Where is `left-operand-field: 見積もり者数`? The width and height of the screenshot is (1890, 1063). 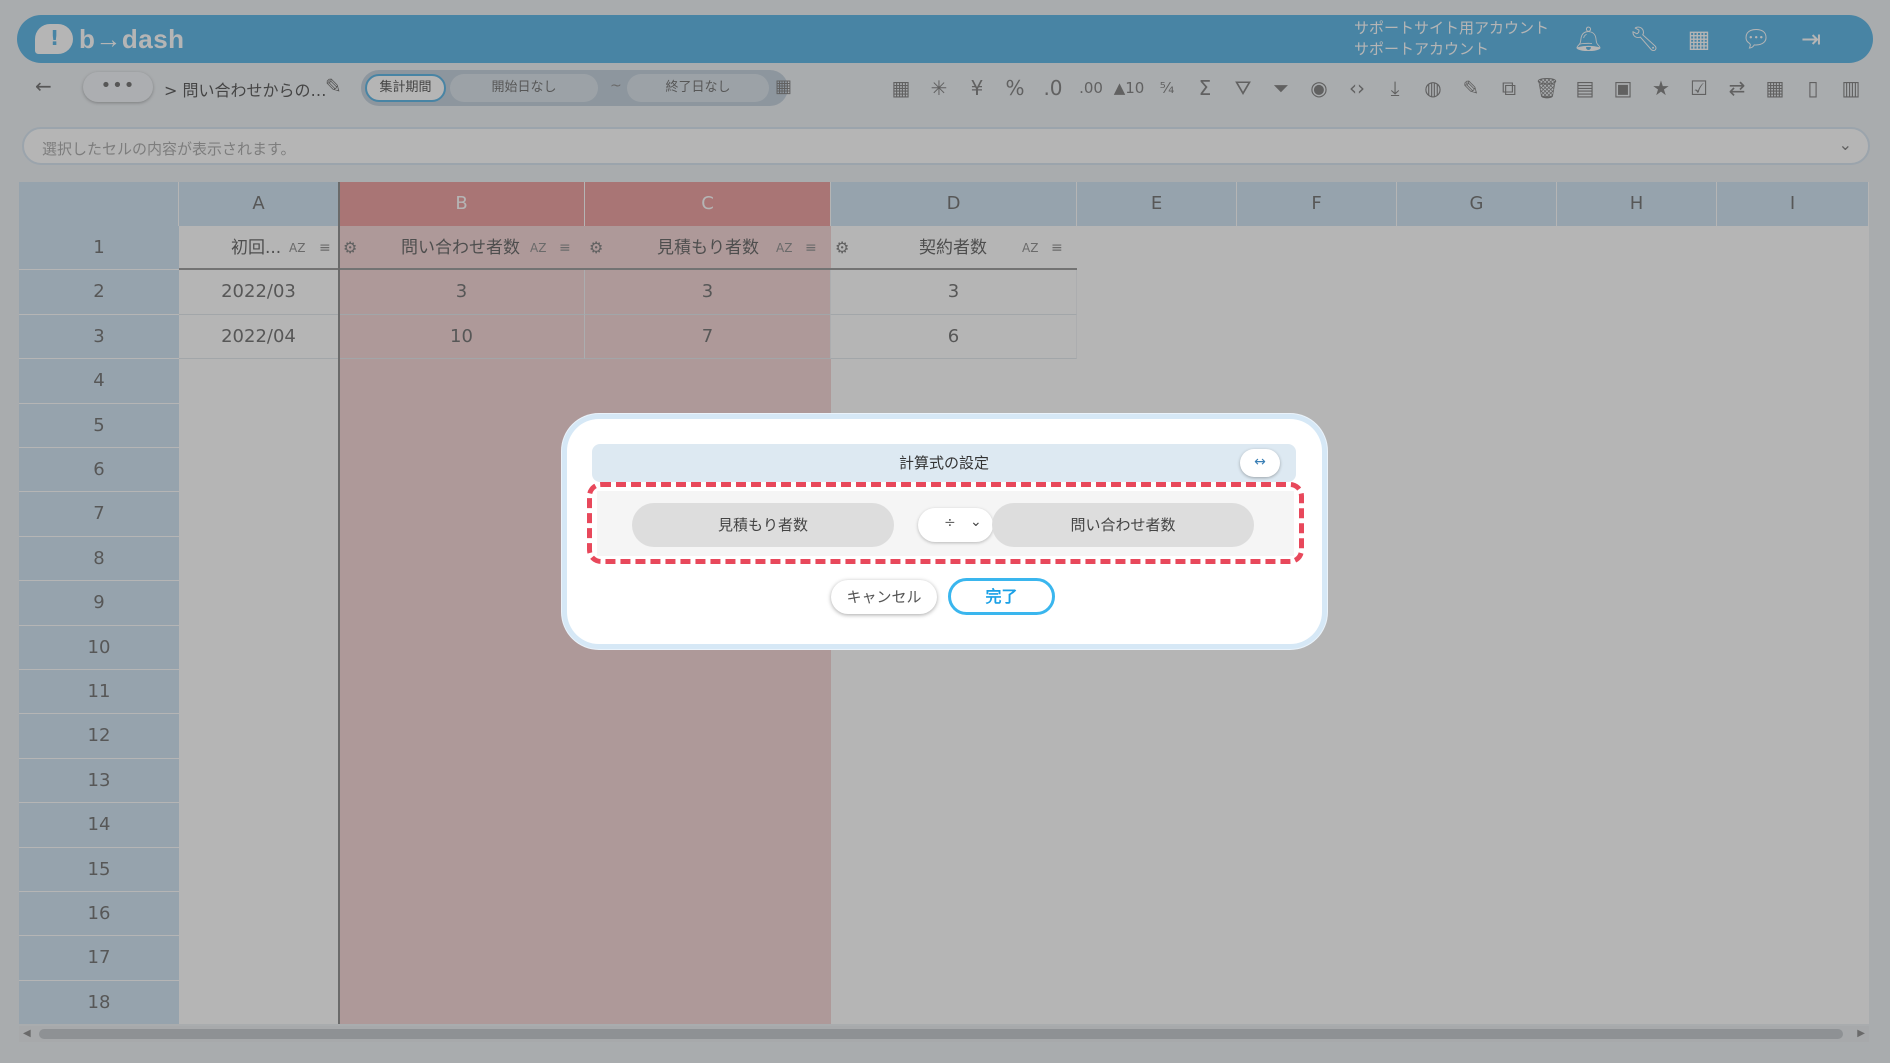 left-operand-field: 見積もり者数 is located at coordinates (763, 525).